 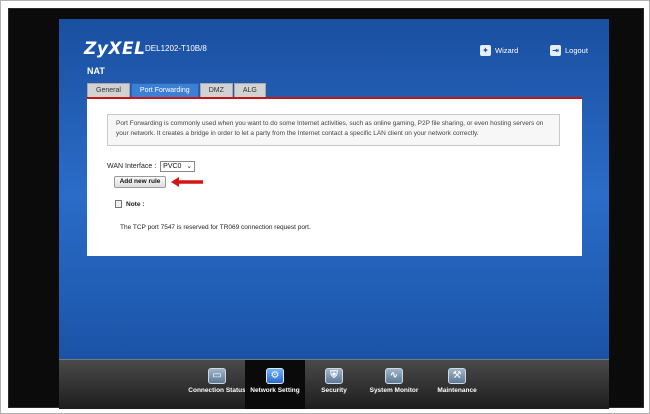 What do you see at coordinates (187, 182) in the screenshot?
I see `red-arrow-icon` at bounding box center [187, 182].